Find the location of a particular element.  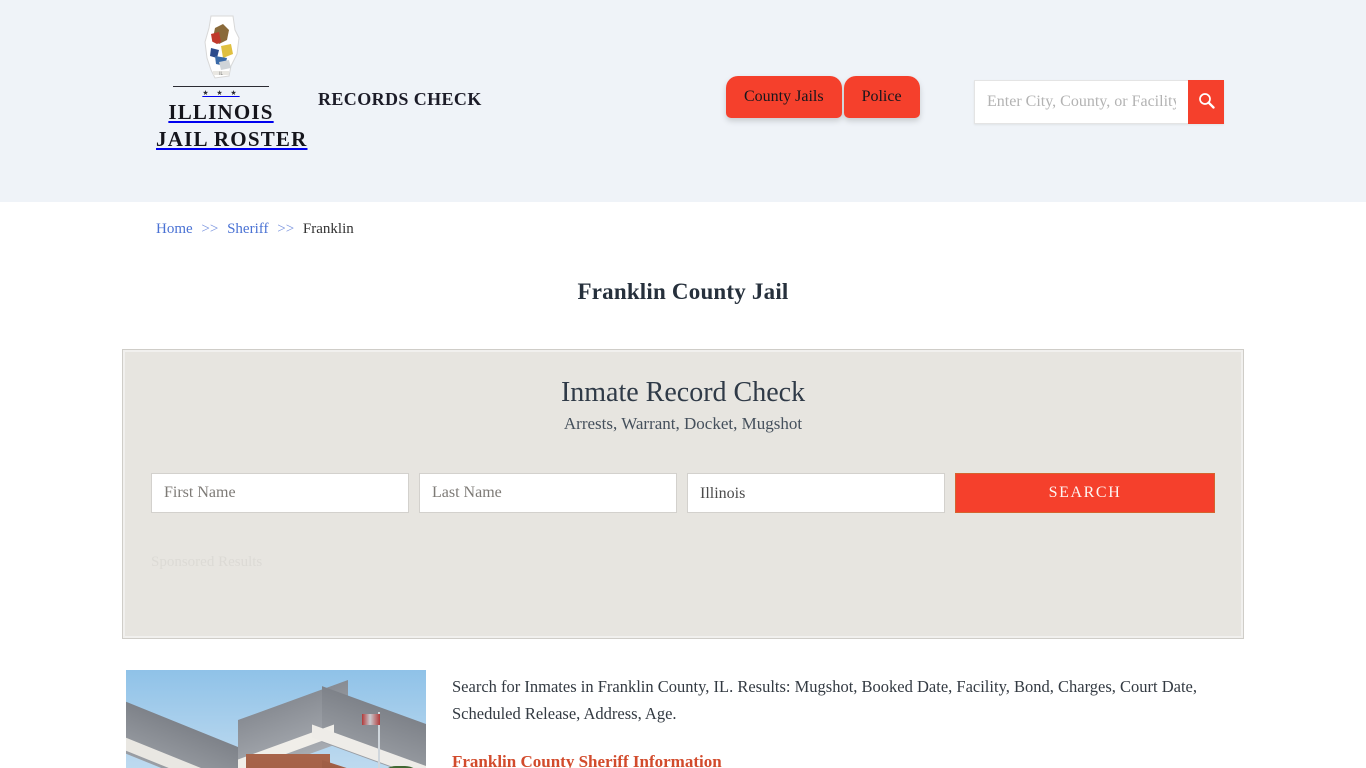

search-input is located at coordinates (1081, 102).